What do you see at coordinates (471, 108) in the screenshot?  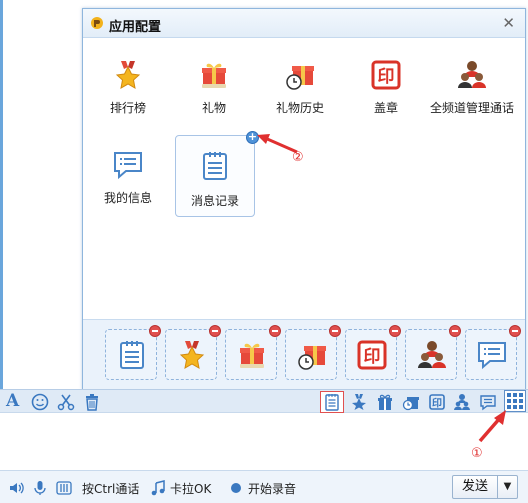 I see `app-label: 全频道管理通话` at bounding box center [471, 108].